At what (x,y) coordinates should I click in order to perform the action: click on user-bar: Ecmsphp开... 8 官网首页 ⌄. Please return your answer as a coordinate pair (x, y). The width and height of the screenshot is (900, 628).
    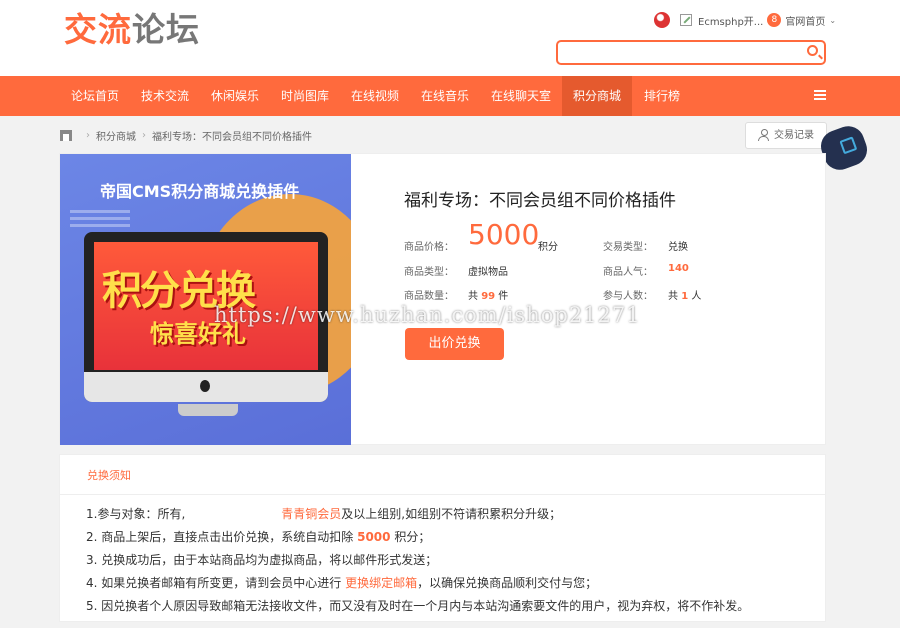
    Looking at the image, I should click on (745, 20).